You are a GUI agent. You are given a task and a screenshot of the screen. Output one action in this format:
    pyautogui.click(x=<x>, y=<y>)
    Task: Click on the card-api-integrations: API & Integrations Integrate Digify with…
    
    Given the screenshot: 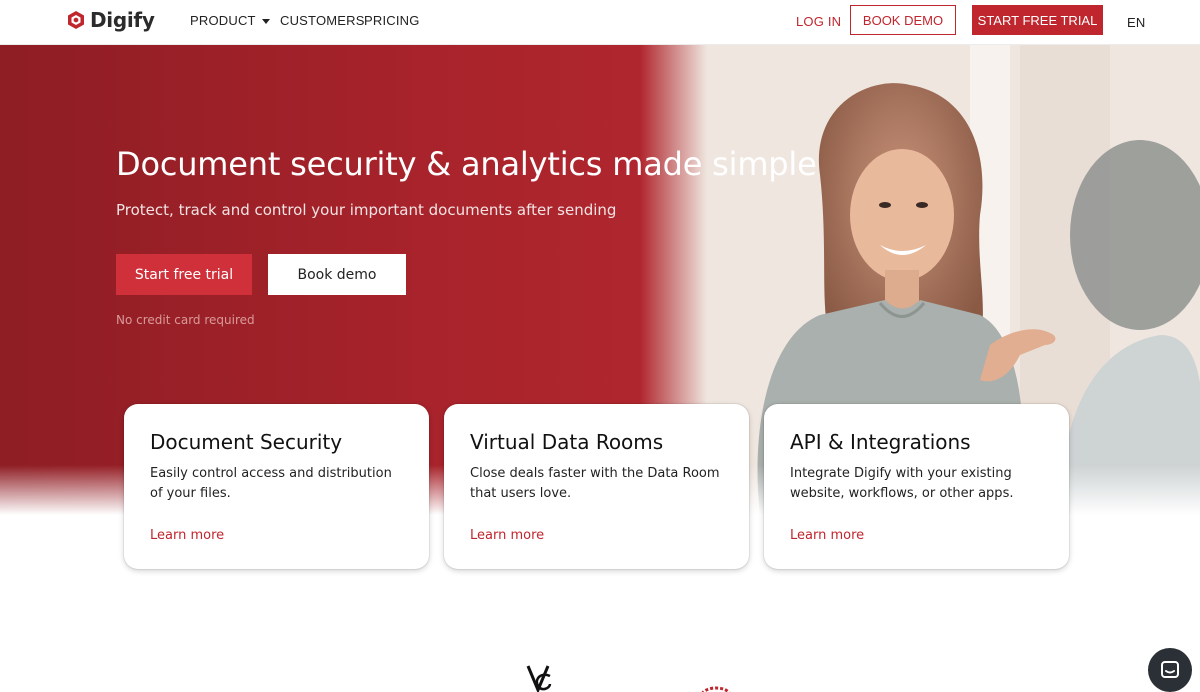 What is the action you would take?
    pyautogui.click(x=916, y=486)
    